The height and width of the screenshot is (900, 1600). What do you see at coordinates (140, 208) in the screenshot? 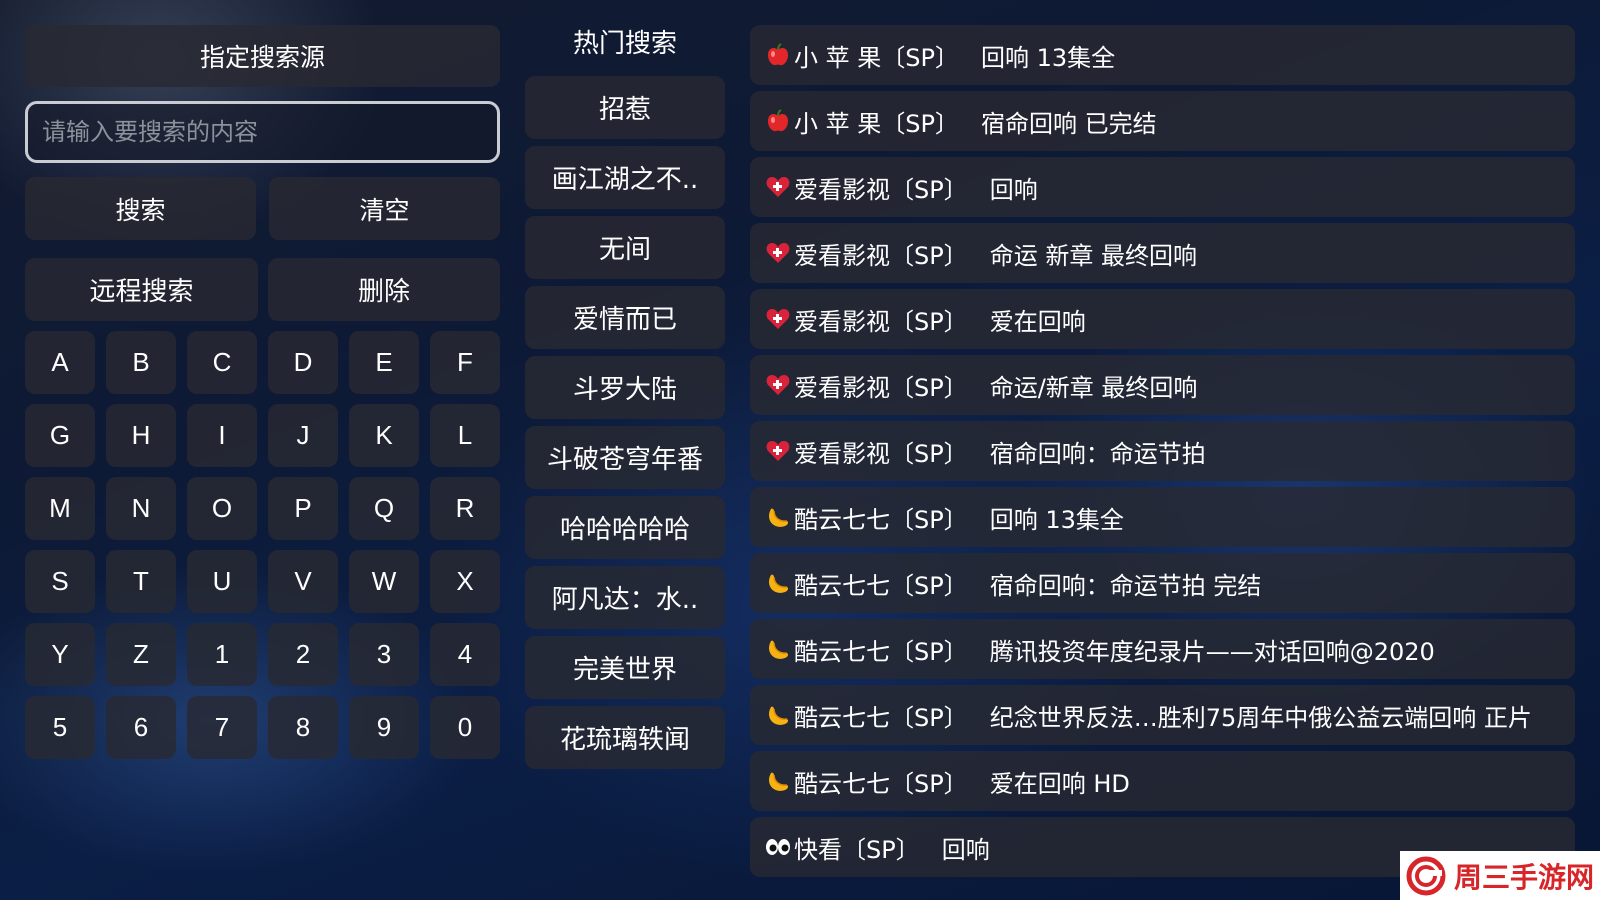
I see `search-button: 搜索` at bounding box center [140, 208].